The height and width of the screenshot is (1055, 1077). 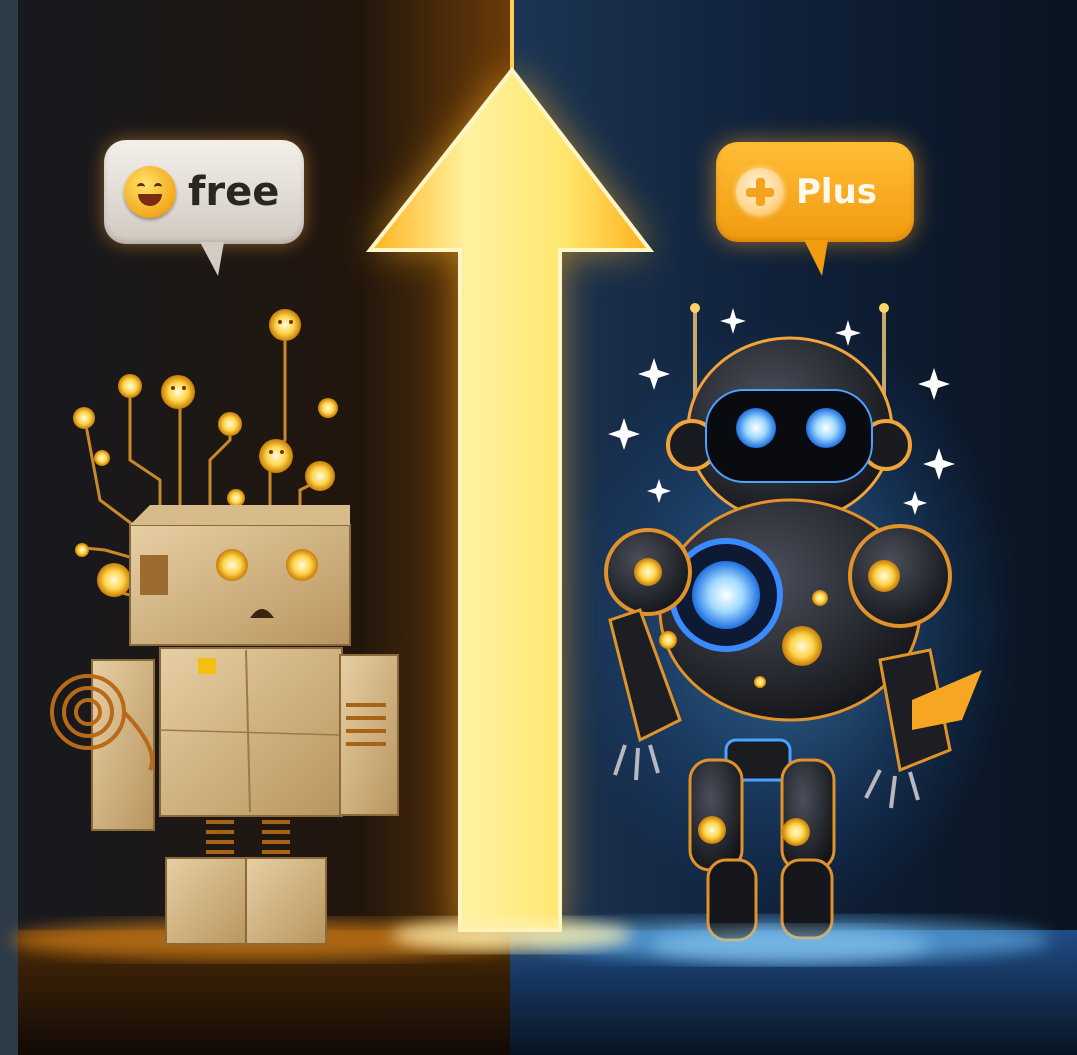 I want to click on plus-circle-icon, so click(x=760, y=192).